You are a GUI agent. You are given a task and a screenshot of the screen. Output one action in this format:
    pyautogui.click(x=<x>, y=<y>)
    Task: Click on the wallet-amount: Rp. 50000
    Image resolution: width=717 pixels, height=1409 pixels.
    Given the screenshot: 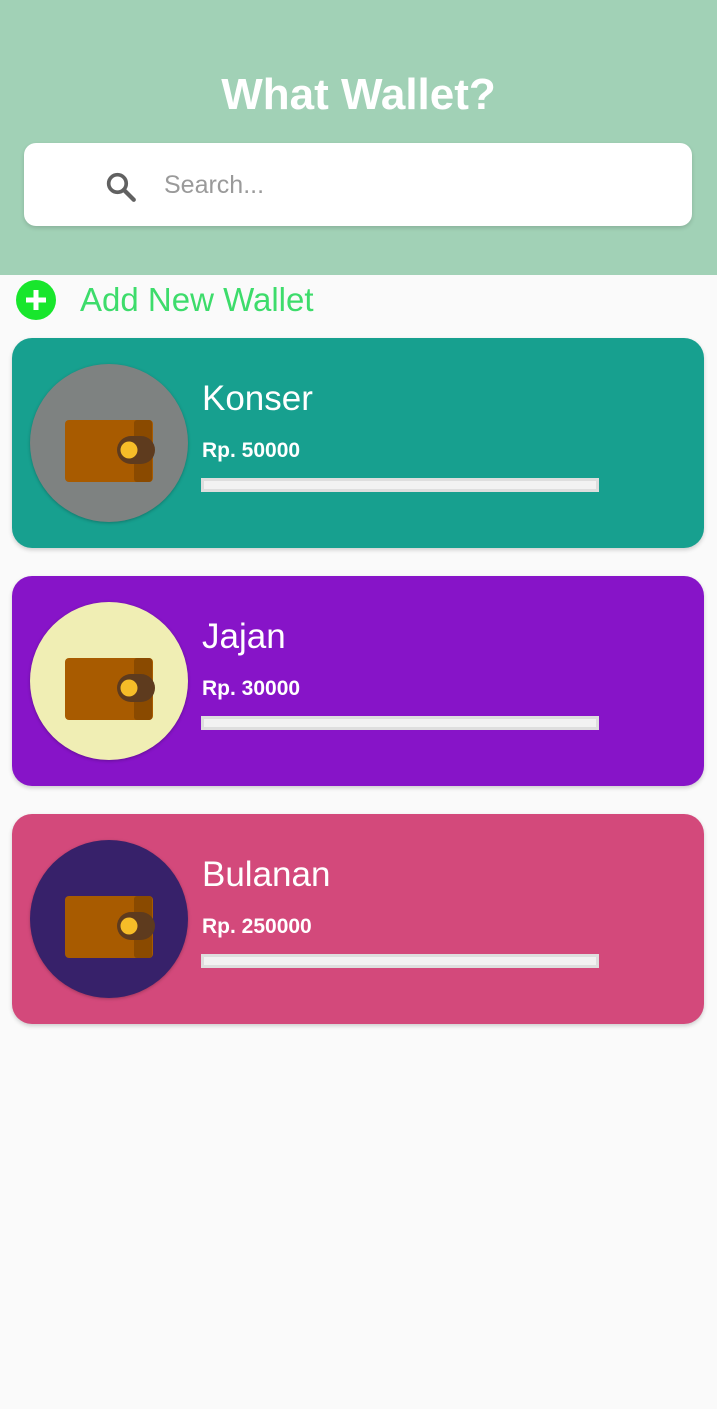 What is the action you would take?
    pyautogui.click(x=251, y=450)
    